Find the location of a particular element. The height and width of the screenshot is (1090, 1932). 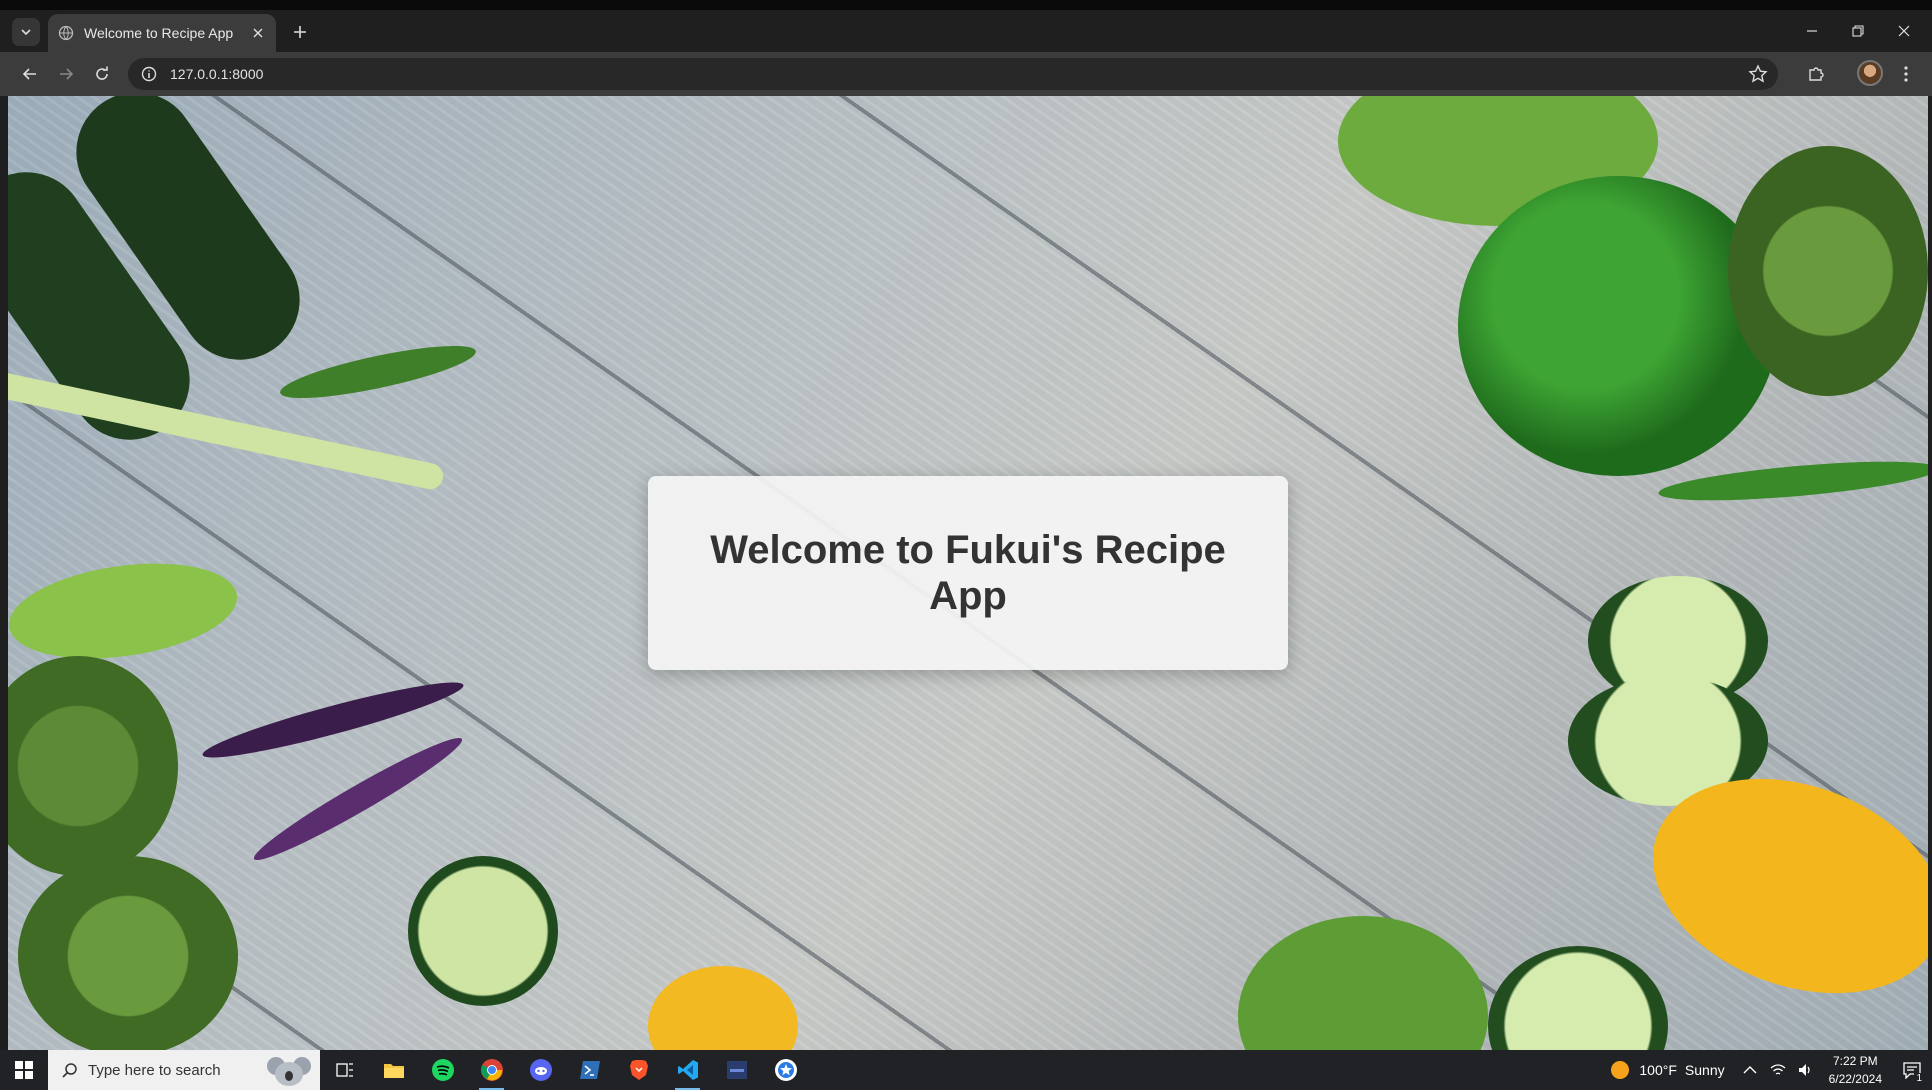

lettuce-image is located at coordinates (1363, 983).